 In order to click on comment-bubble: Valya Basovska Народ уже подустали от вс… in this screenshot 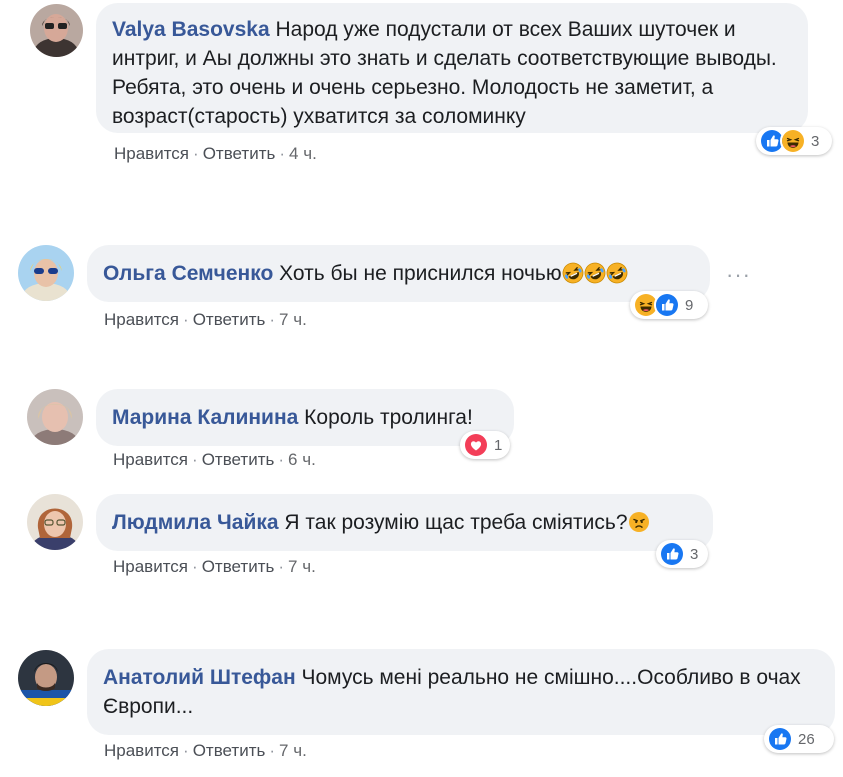, I will do `click(452, 68)`.